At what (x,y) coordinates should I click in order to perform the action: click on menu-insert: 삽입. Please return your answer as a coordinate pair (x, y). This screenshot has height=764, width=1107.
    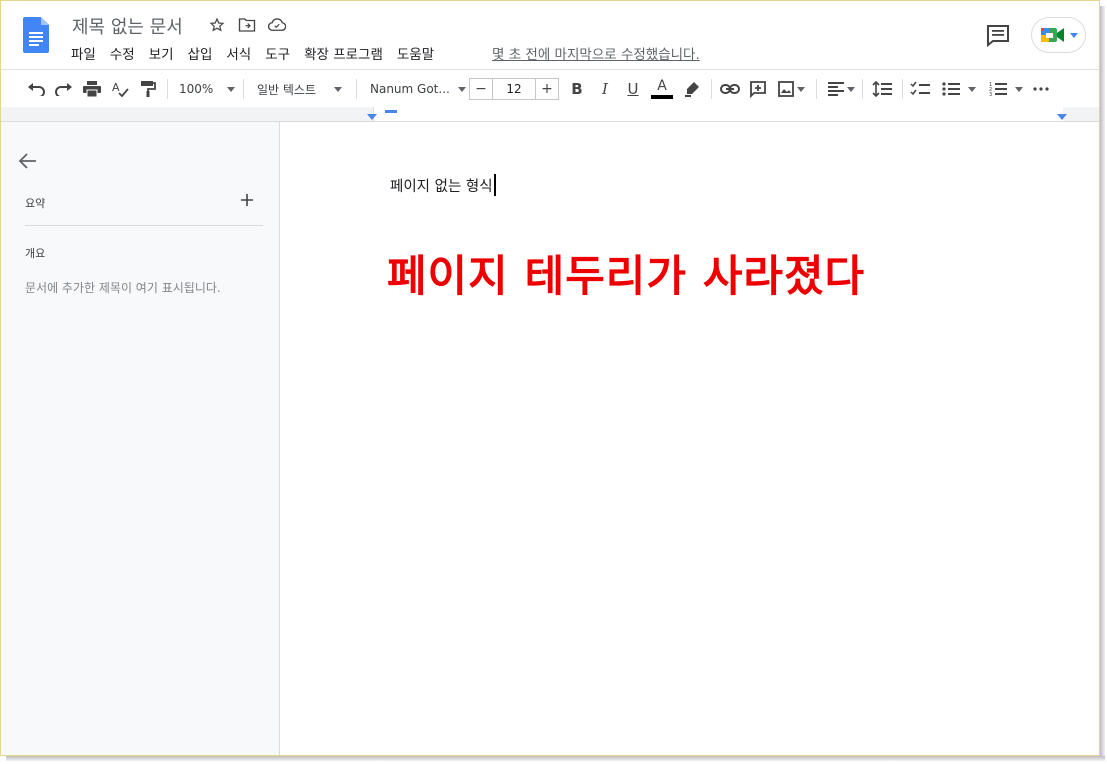
    Looking at the image, I should click on (204, 53).